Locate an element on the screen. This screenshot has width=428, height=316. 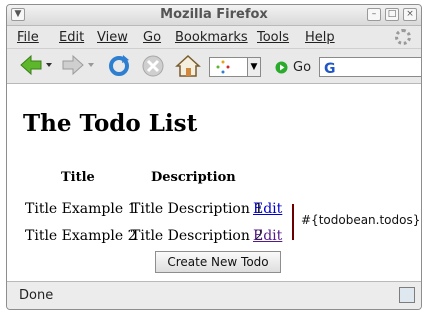
maximize-button: □ is located at coordinates (392, 14).